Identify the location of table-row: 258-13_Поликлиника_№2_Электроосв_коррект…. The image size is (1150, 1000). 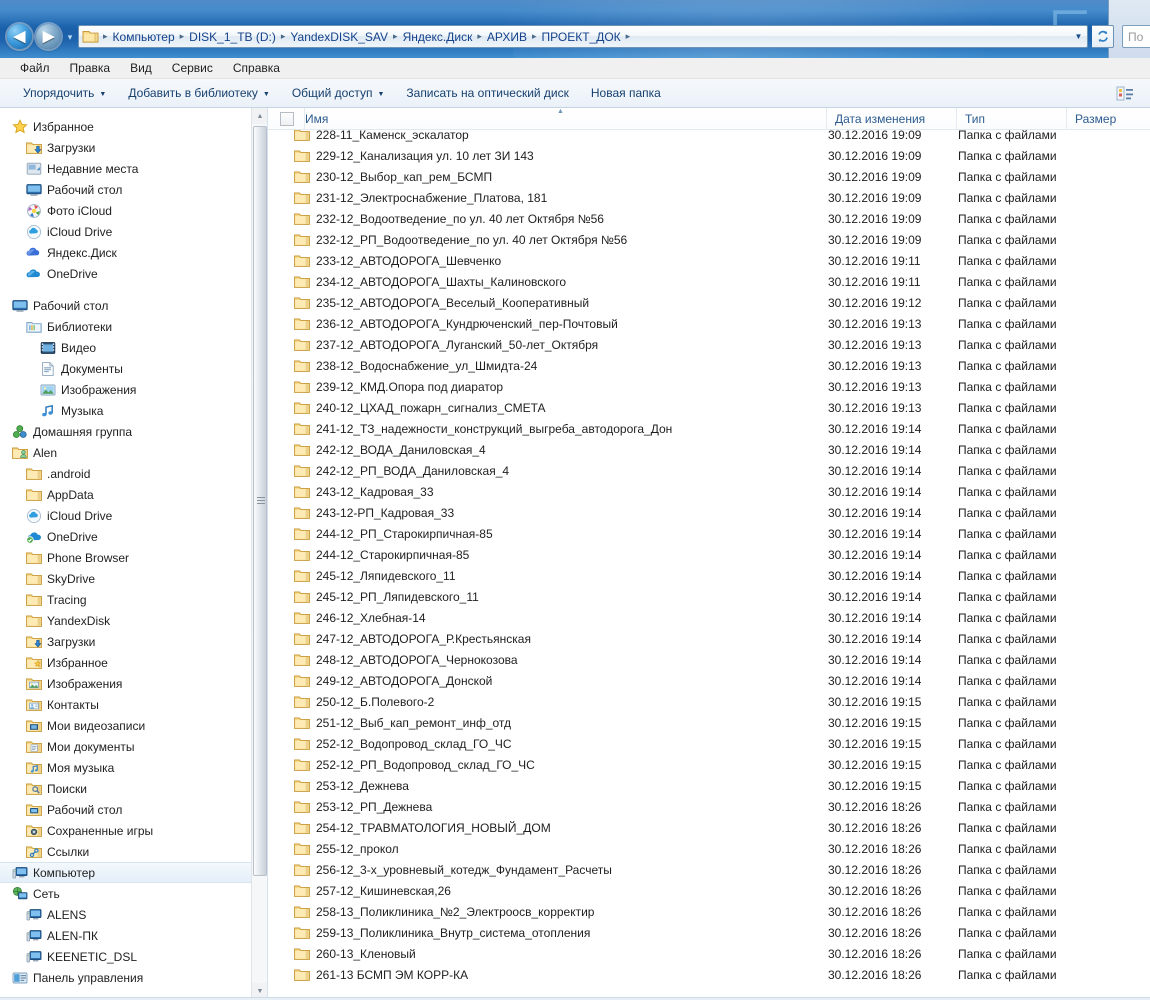
(709, 911).